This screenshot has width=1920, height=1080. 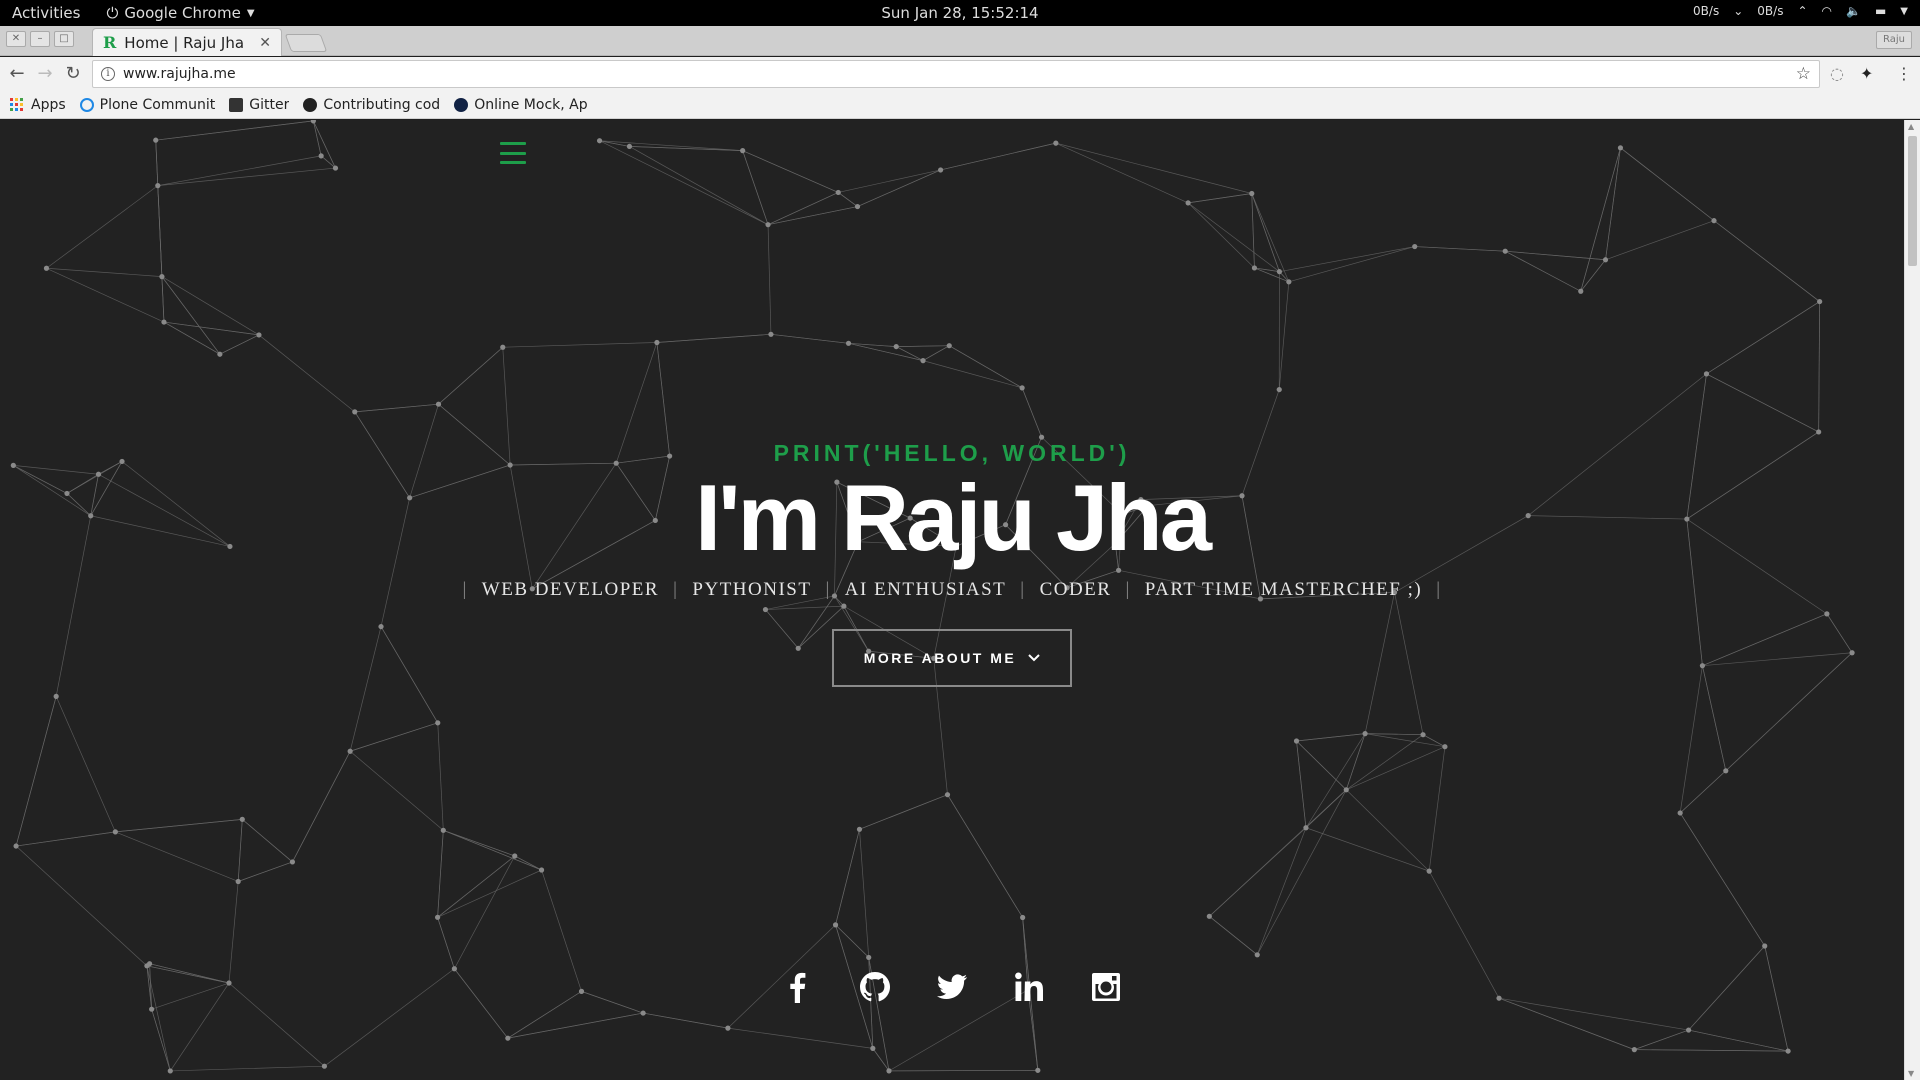 I want to click on role-item: WEB DEVELOPER, so click(x=570, y=589).